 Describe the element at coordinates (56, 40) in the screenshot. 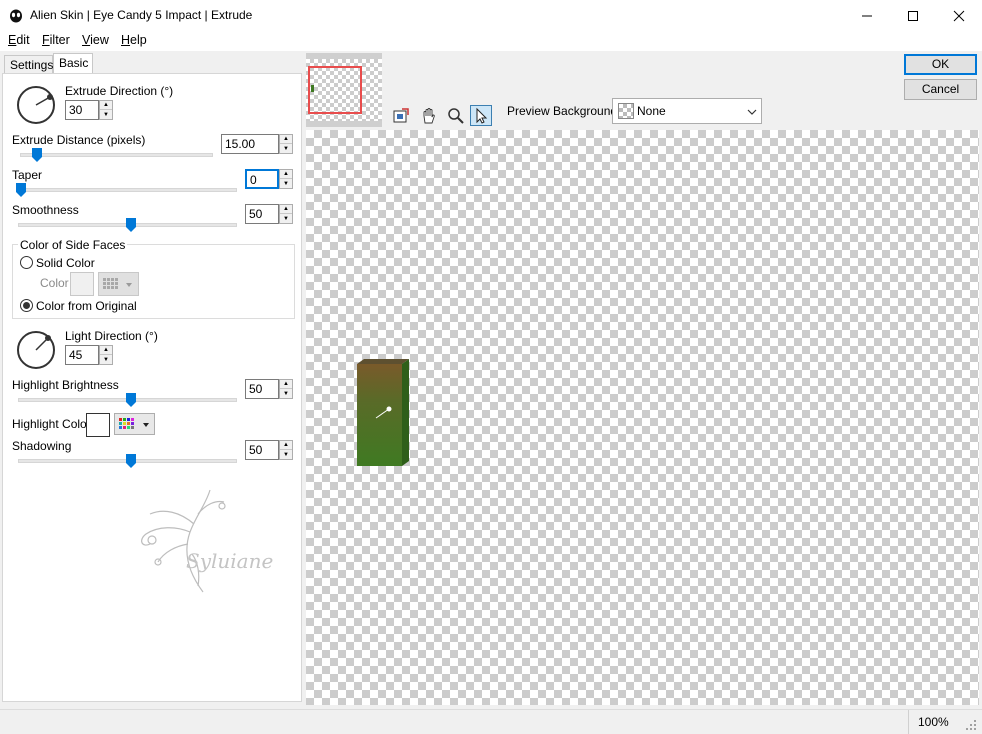

I see `menu-filter: Filter` at that location.